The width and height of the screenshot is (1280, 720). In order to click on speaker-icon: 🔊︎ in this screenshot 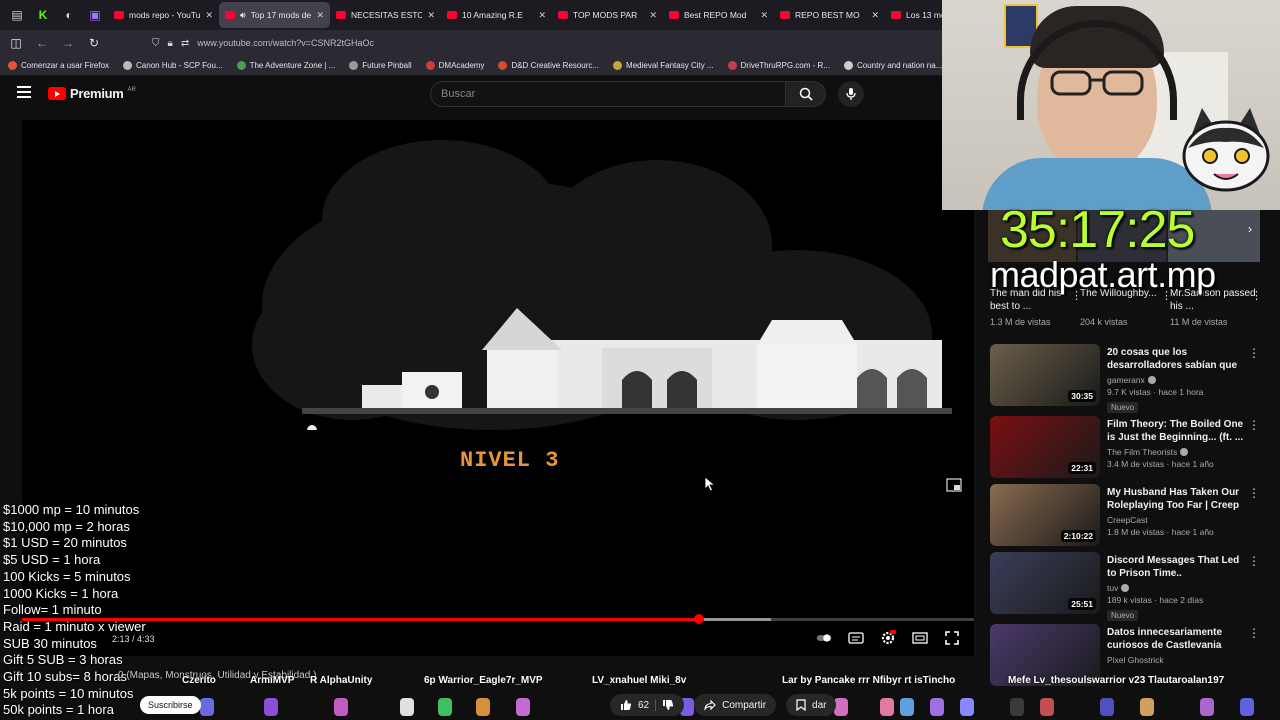, I will do `click(243, 15)`.